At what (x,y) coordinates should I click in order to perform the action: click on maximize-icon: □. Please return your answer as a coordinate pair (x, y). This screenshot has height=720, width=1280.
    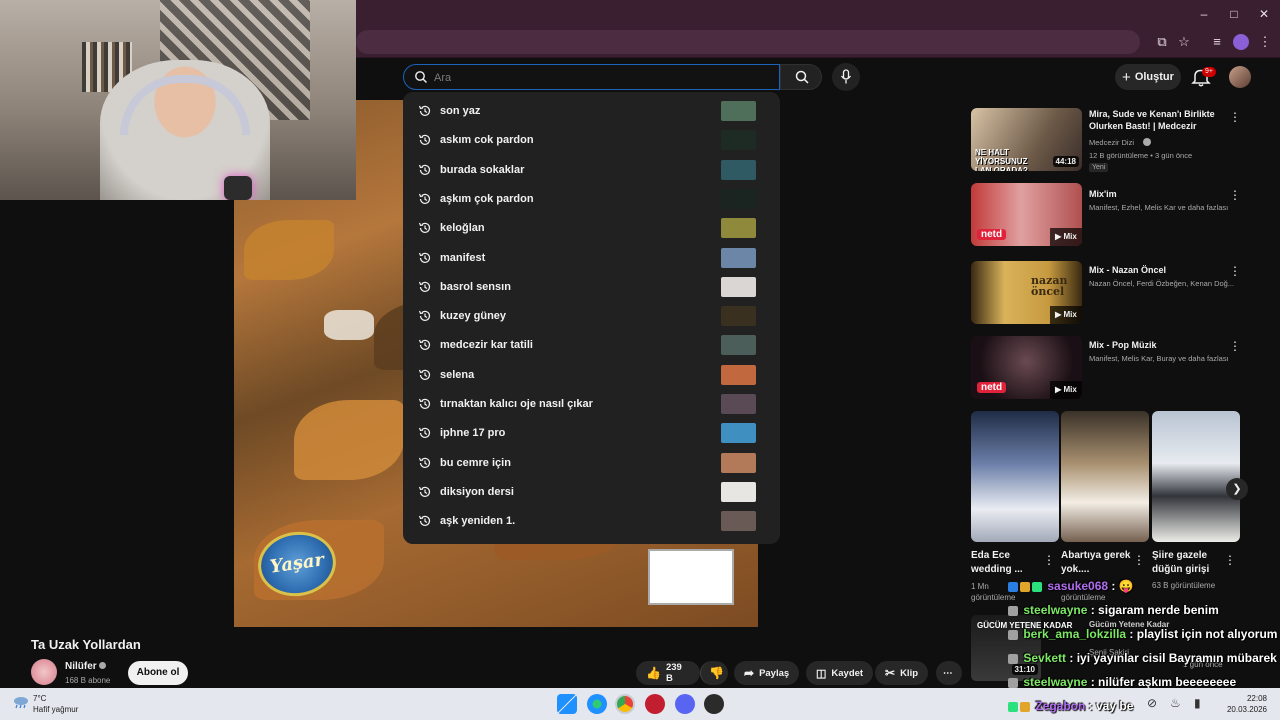
    Looking at the image, I should click on (1234, 14).